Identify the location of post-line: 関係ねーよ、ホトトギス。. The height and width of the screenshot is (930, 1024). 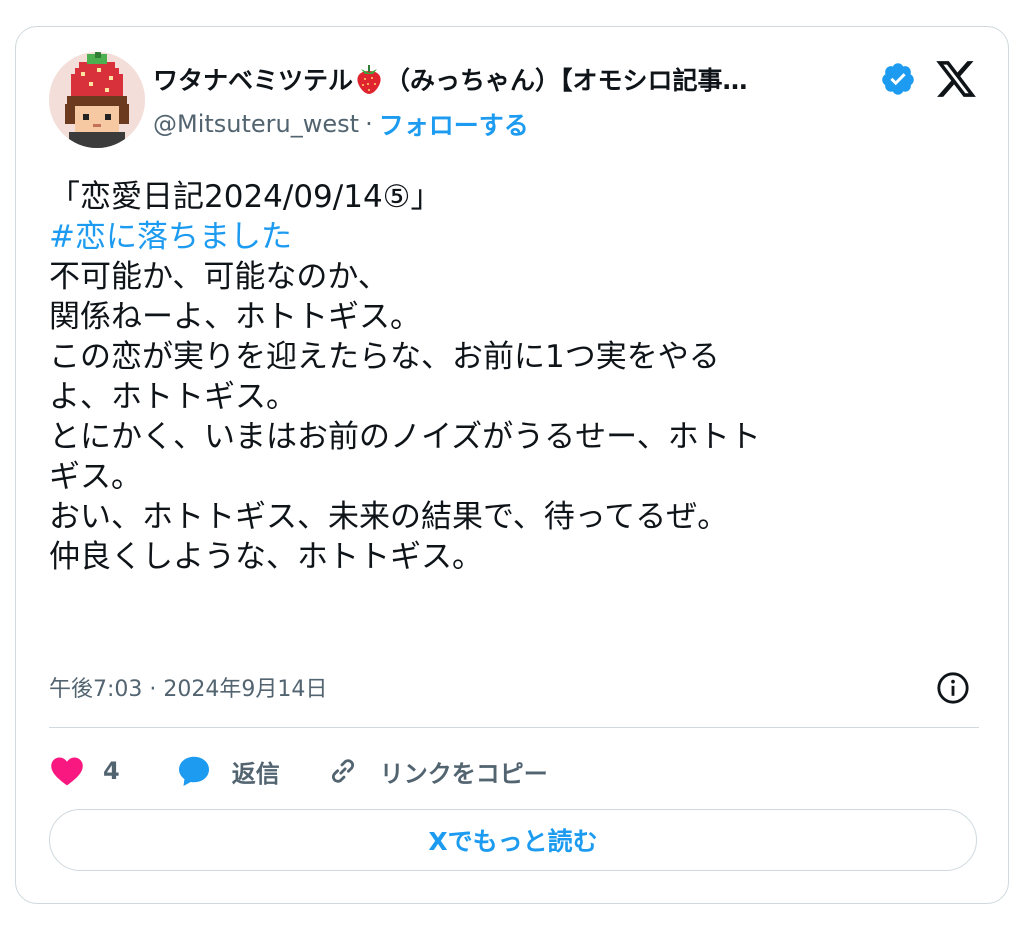
(235, 317).